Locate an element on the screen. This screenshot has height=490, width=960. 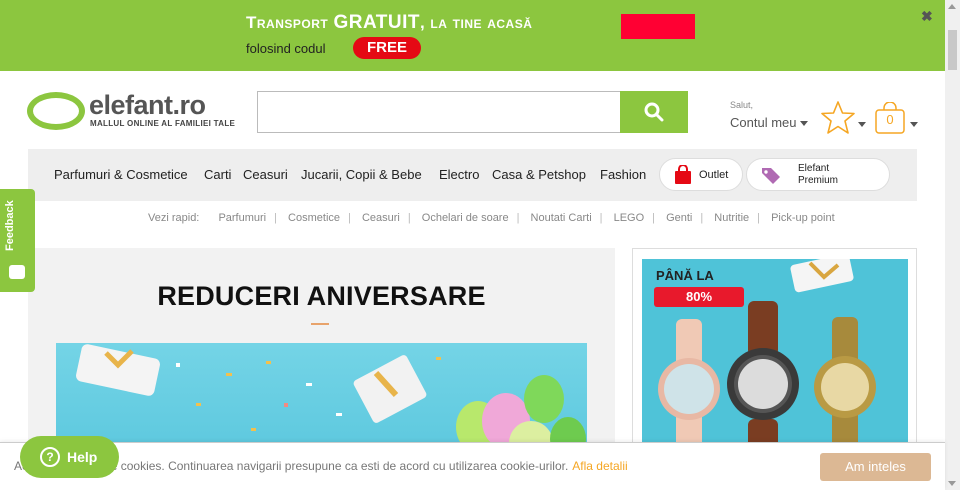
feedback-tab: Feedback is located at coordinates (17, 240).